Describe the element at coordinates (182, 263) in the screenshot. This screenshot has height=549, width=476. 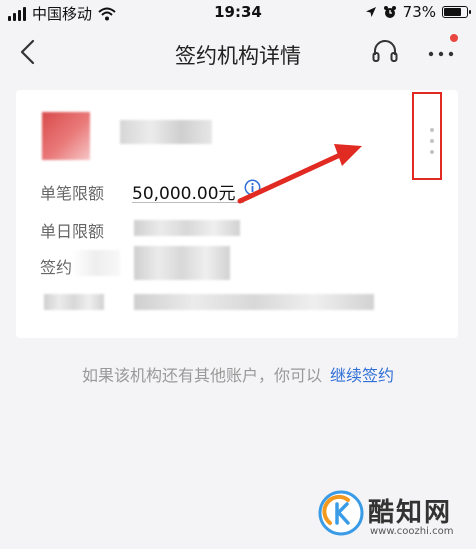
I see `sign-value-redacted` at that location.